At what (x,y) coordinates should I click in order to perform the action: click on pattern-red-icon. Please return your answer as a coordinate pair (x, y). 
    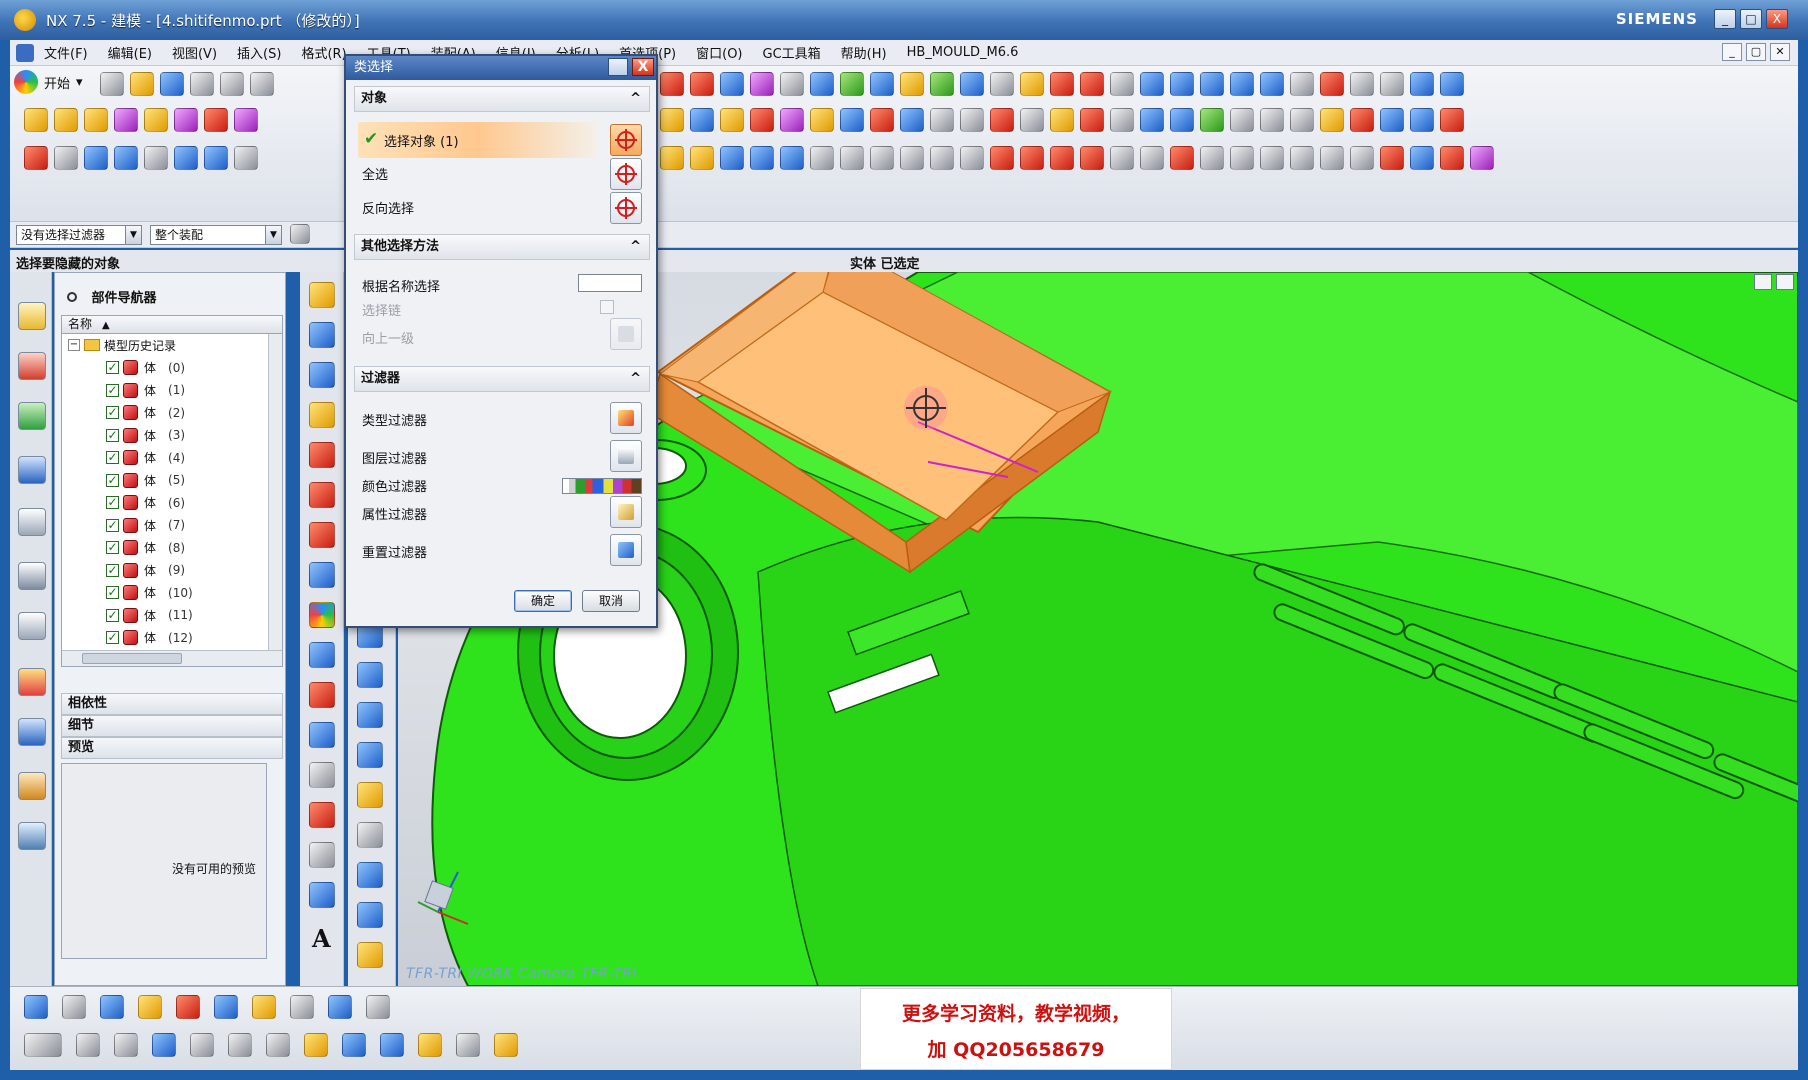
    Looking at the image, I should click on (1452, 120).